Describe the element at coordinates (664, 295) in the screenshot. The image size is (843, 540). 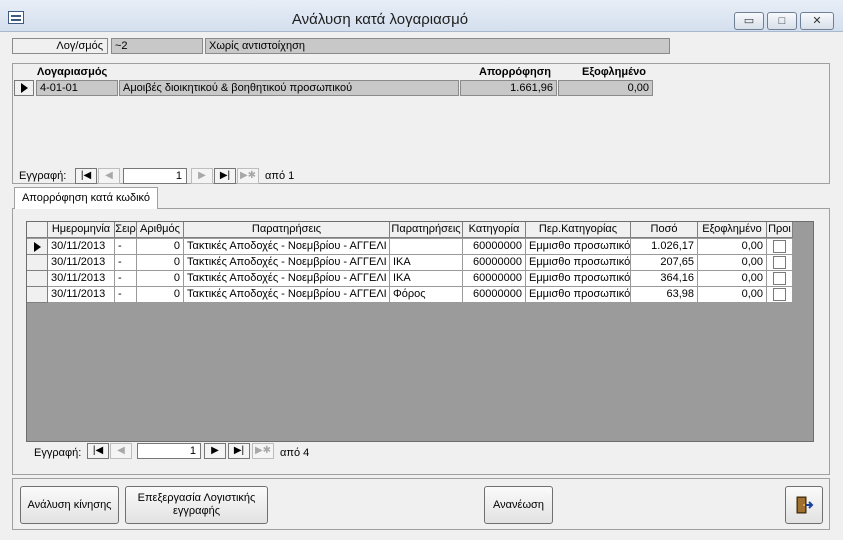
I see `amount-cell: 63,98` at that location.